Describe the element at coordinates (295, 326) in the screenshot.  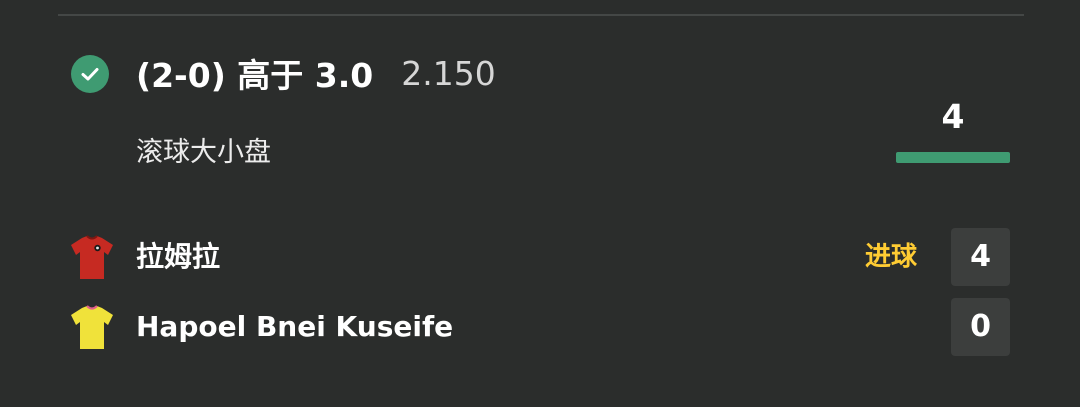
I see `team-name-away: Hapoel Bnei Kuseife` at that location.